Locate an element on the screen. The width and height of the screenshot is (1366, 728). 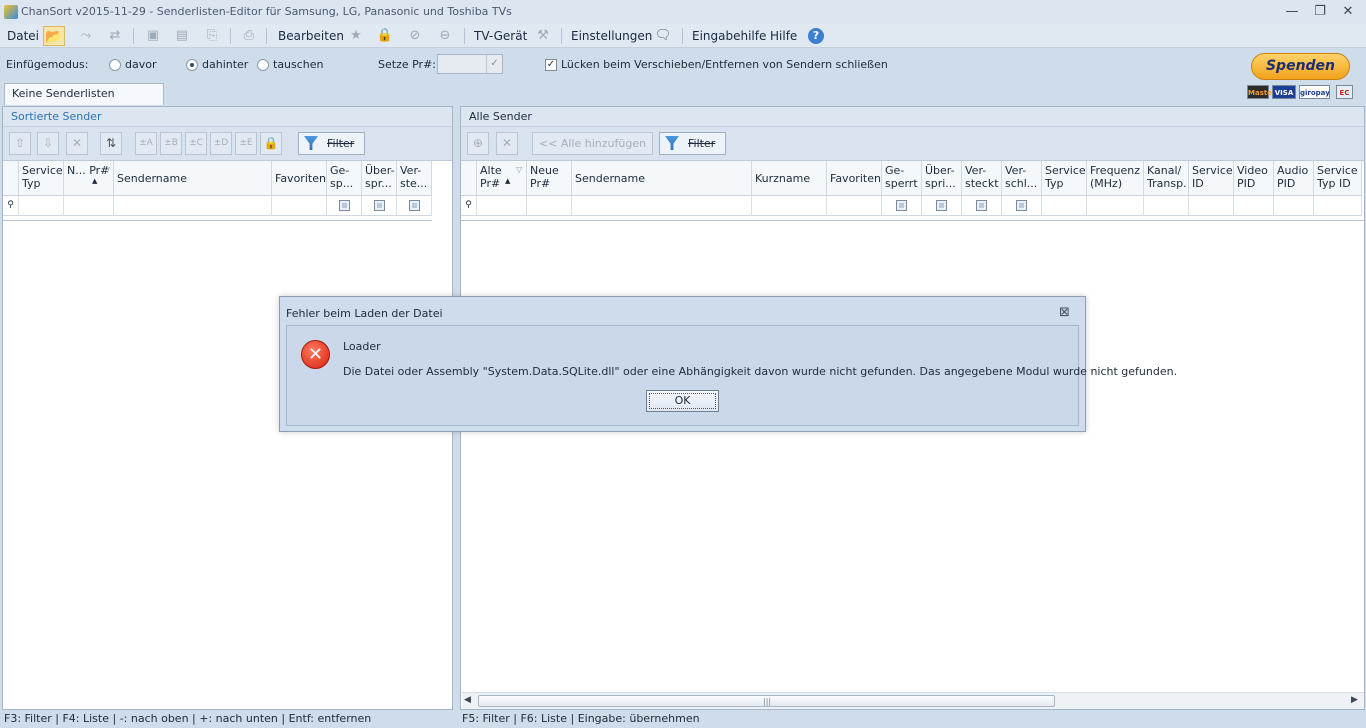
menu-tv-geraet: TV-Gerät is located at coordinates (500, 36).